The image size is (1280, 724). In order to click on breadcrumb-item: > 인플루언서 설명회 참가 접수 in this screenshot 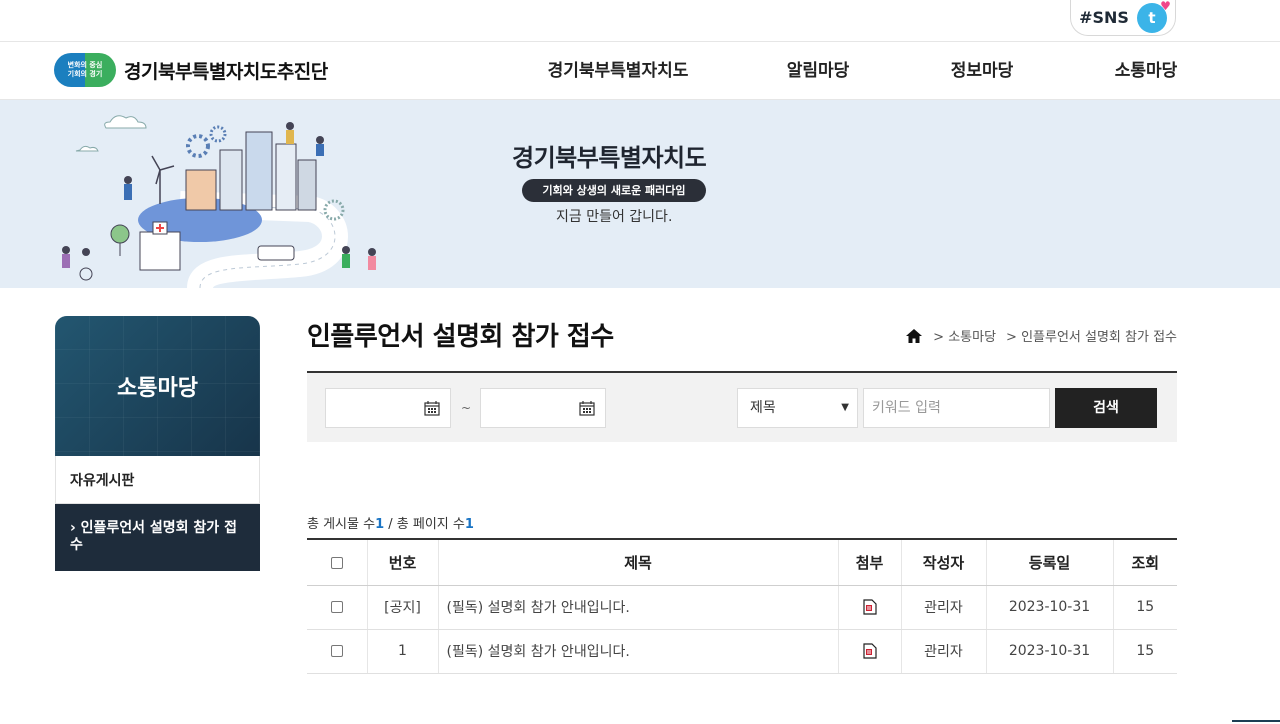, I will do `click(1091, 335)`.